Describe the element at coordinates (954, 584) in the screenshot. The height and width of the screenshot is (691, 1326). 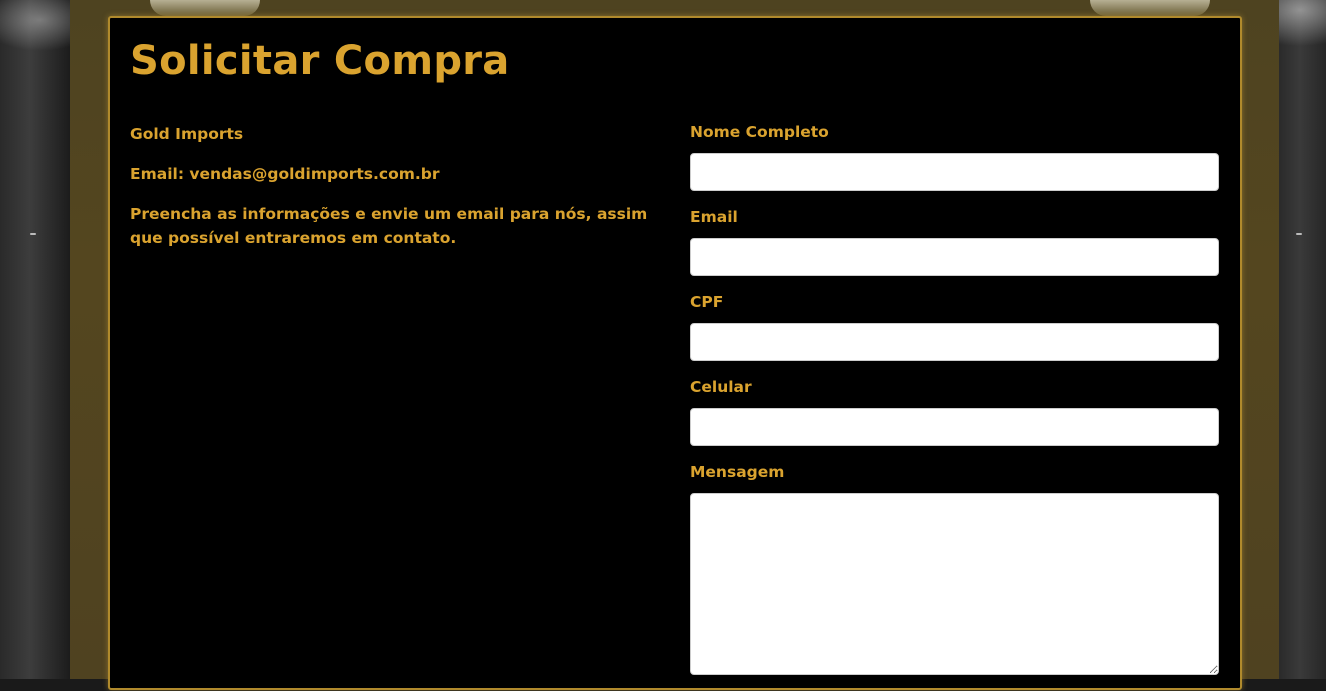
I see `message-textarea` at that location.